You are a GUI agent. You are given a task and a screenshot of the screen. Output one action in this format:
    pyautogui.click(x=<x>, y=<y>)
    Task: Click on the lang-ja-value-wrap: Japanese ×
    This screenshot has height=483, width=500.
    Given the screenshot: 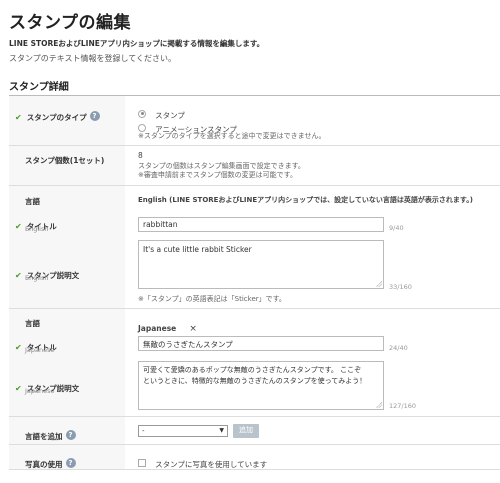 What is the action you would take?
    pyautogui.click(x=167, y=325)
    